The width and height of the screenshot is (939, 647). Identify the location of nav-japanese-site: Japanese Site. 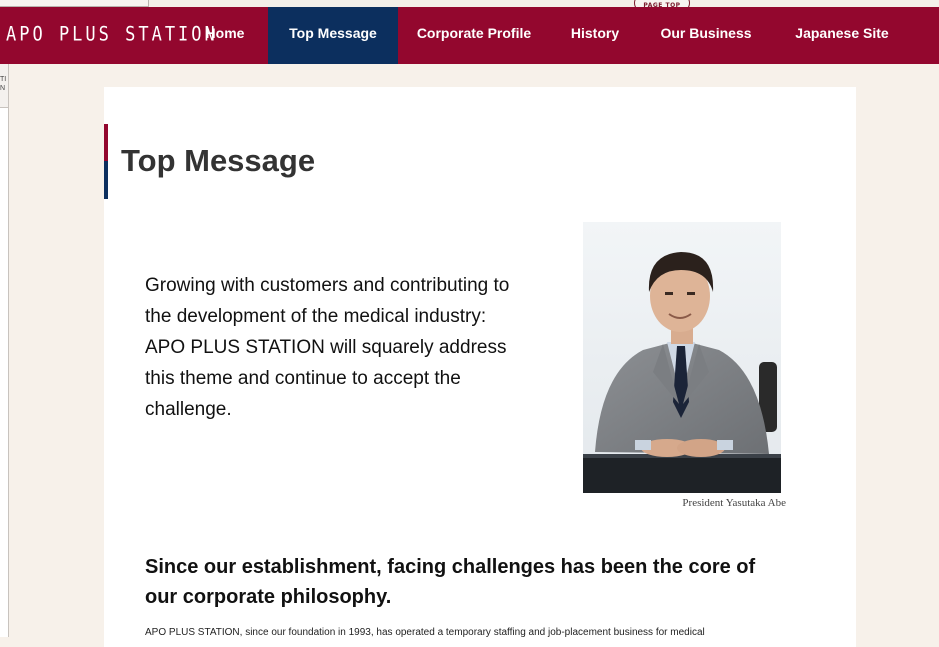
(842, 35).